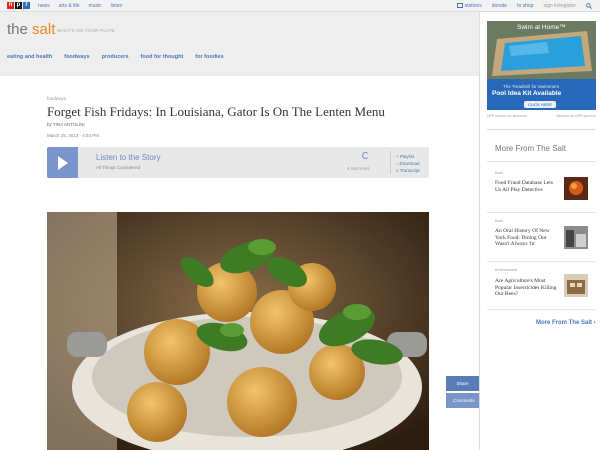 Image resolution: width=600 pixels, height=450 pixels. I want to click on npr-logo-p: p, so click(18, 5).